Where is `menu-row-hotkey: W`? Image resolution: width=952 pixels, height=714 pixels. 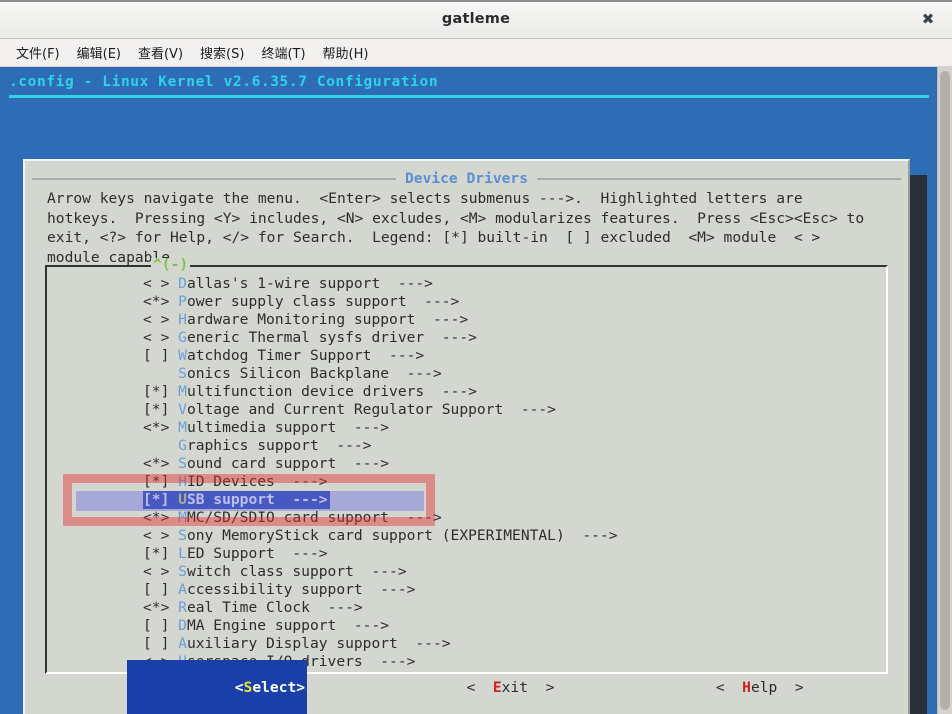 menu-row-hotkey: W is located at coordinates (182, 355).